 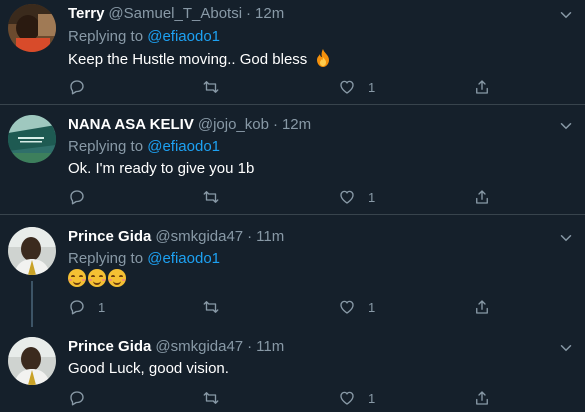 I want to click on tweet-header: Terry @Samuel_T_Abotsi · 12m, so click(x=176, y=13).